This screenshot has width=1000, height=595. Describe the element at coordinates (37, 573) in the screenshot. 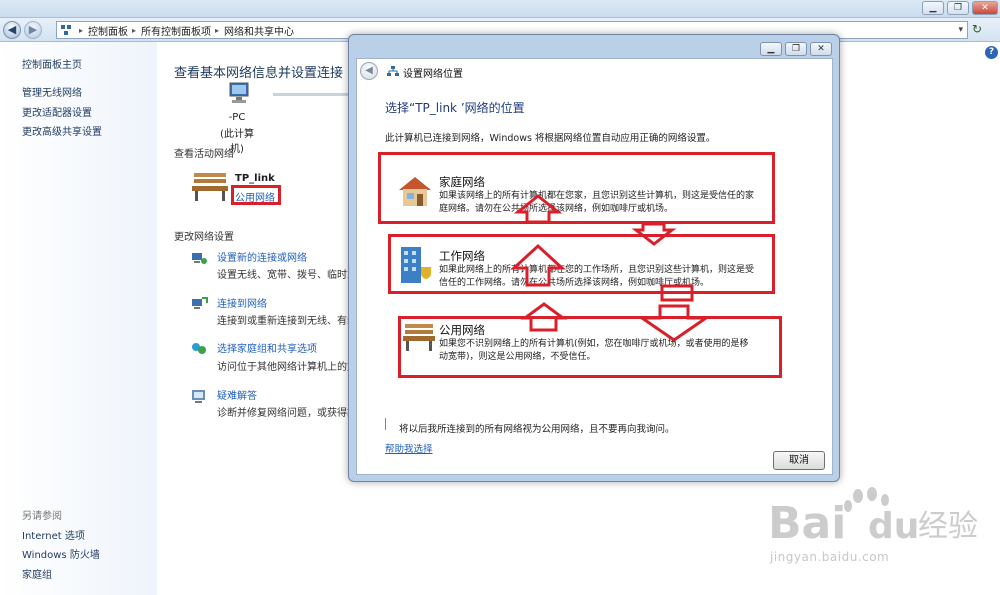

I see `sidebar-item-homegroup: 家庭组` at that location.